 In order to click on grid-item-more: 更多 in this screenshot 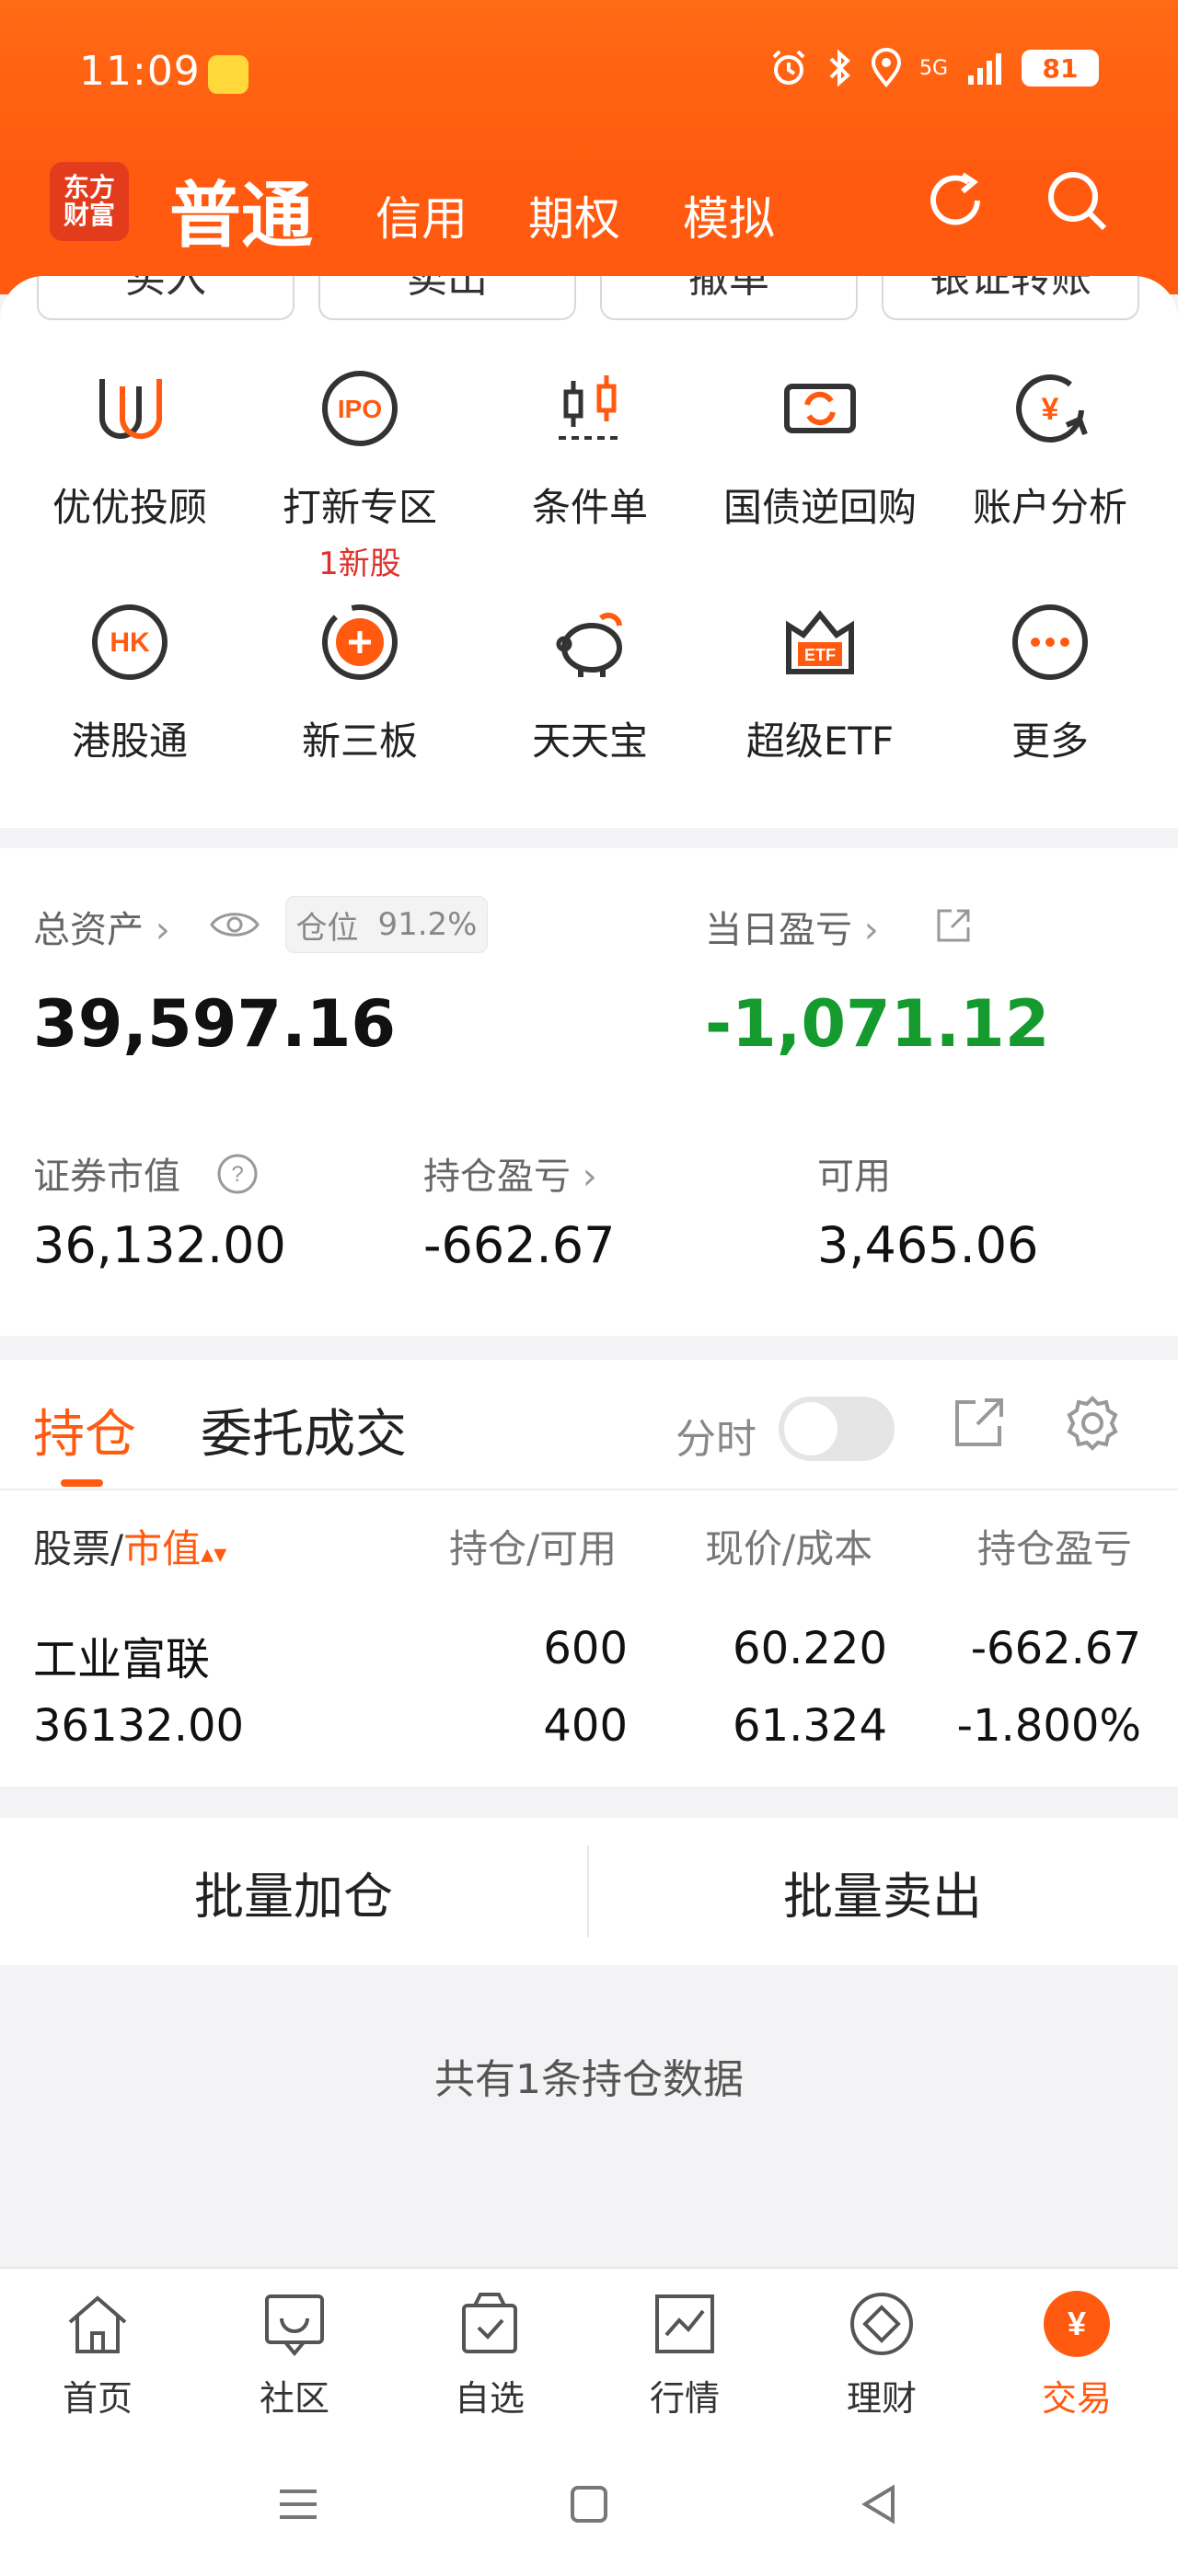, I will do `click(1050, 682)`.